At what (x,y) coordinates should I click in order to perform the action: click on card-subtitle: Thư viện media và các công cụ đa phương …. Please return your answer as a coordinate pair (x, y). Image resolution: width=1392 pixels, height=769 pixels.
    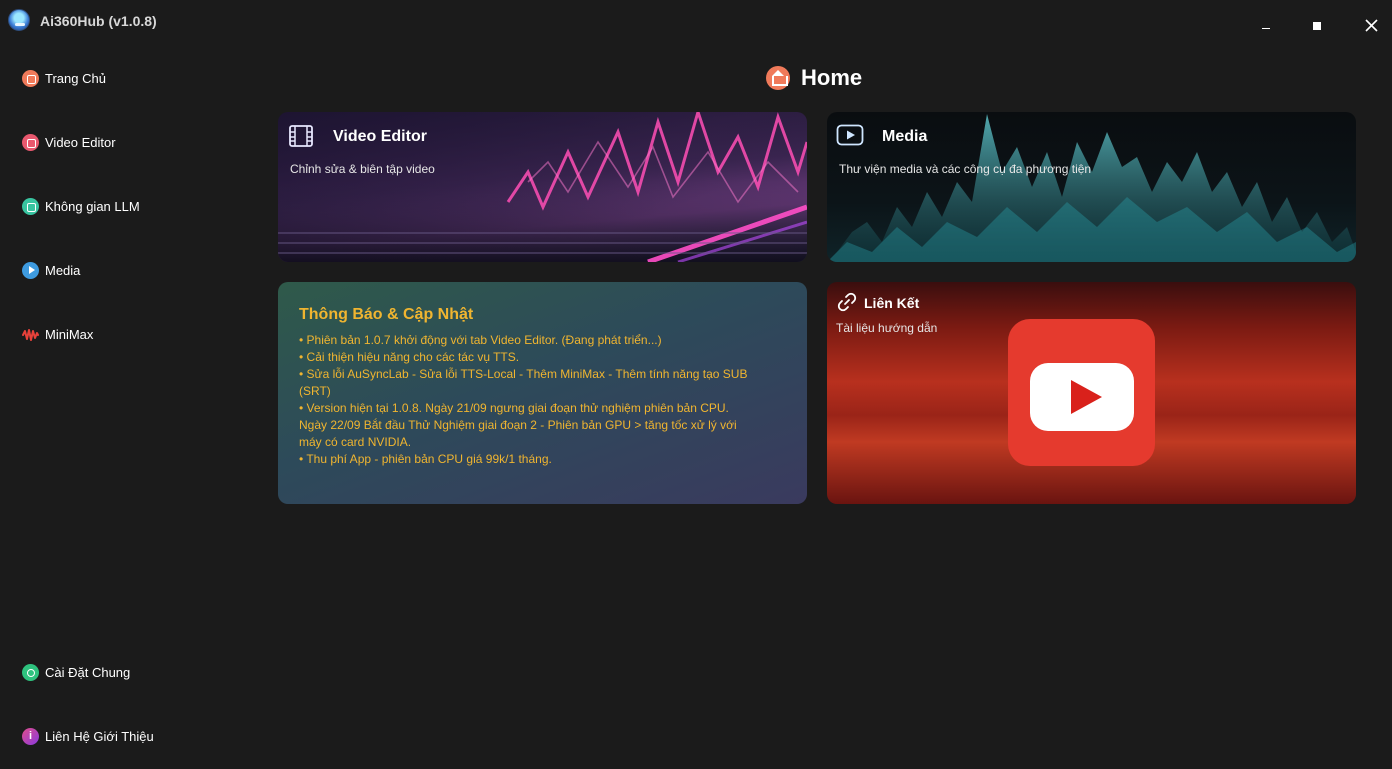
    Looking at the image, I should click on (965, 169).